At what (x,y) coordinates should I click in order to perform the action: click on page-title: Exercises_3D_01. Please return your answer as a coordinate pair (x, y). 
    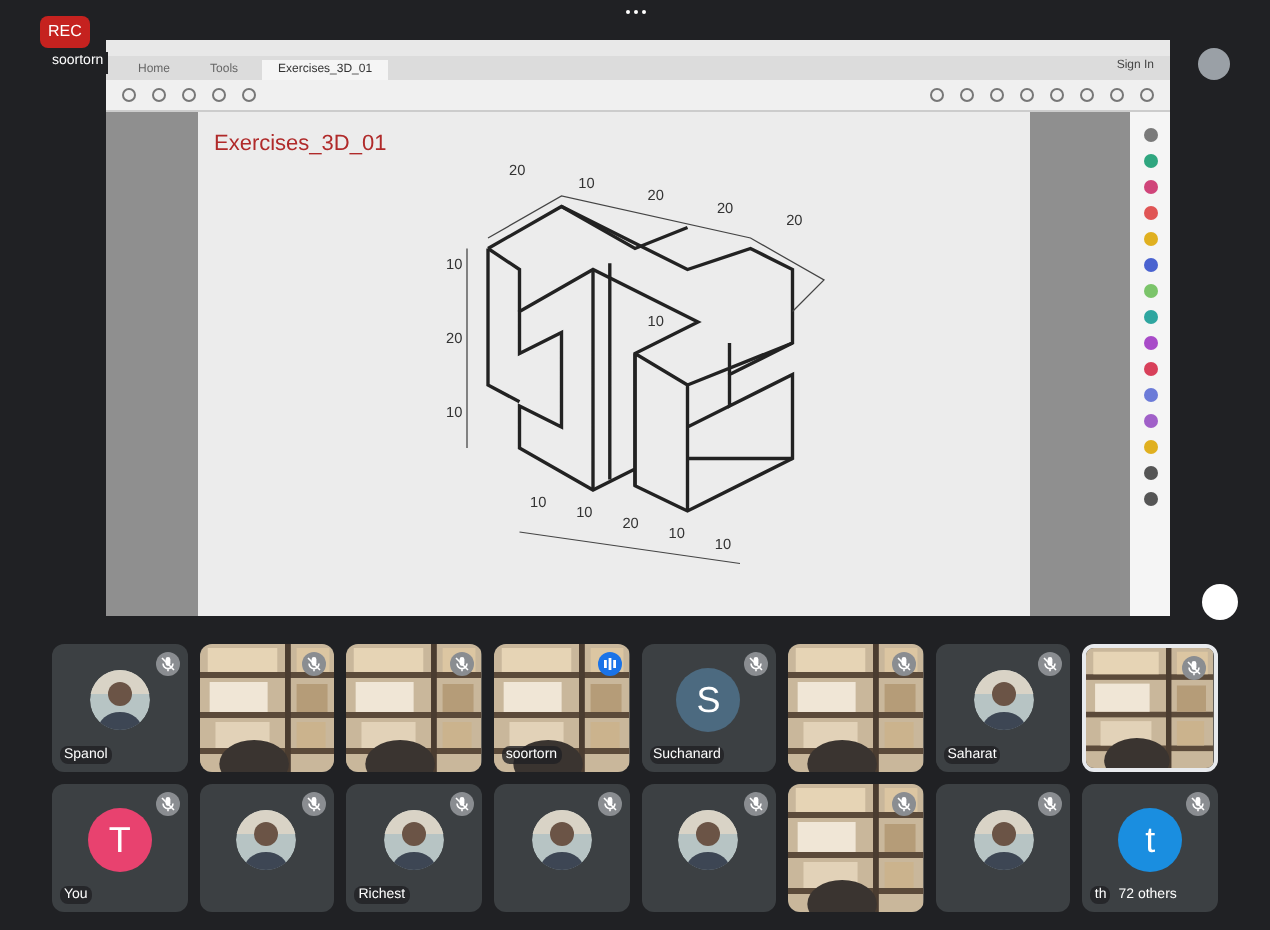
    Looking at the image, I should click on (301, 145).